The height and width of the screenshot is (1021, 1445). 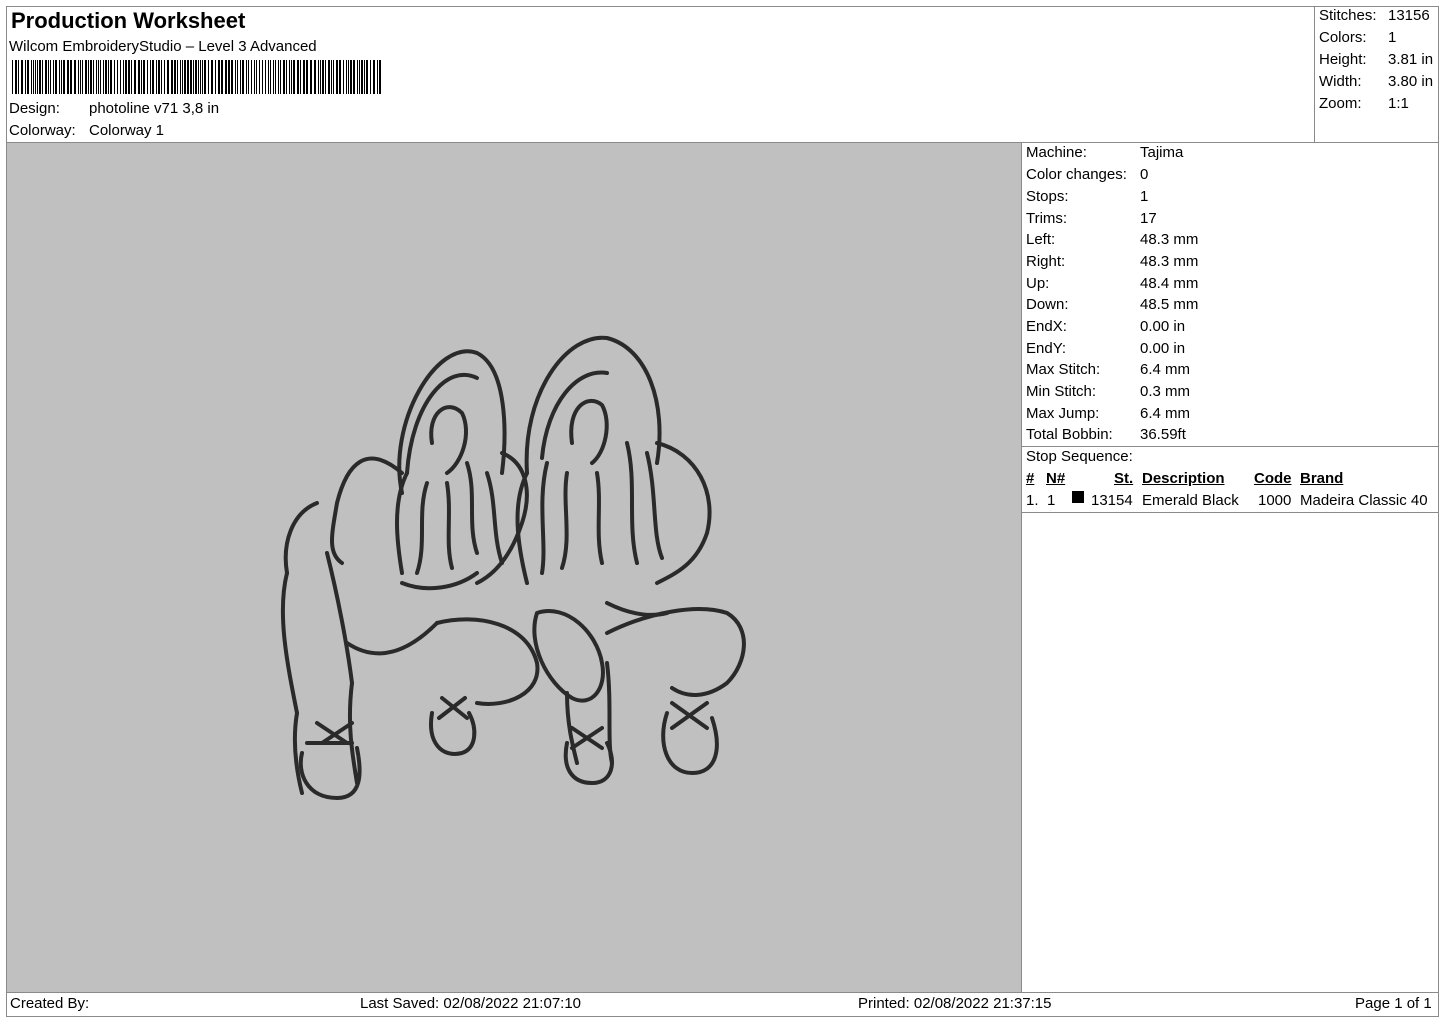 I want to click on trims-value: 17, so click(x=1148, y=218).